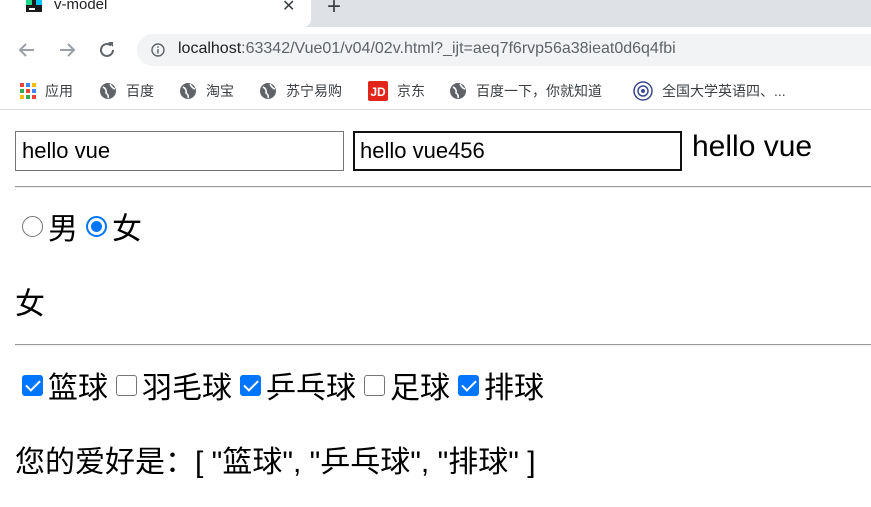 Image resolution: width=871 pixels, height=507 pixels. What do you see at coordinates (30, 304) in the screenshot?
I see `selected-gender-text: 女` at bounding box center [30, 304].